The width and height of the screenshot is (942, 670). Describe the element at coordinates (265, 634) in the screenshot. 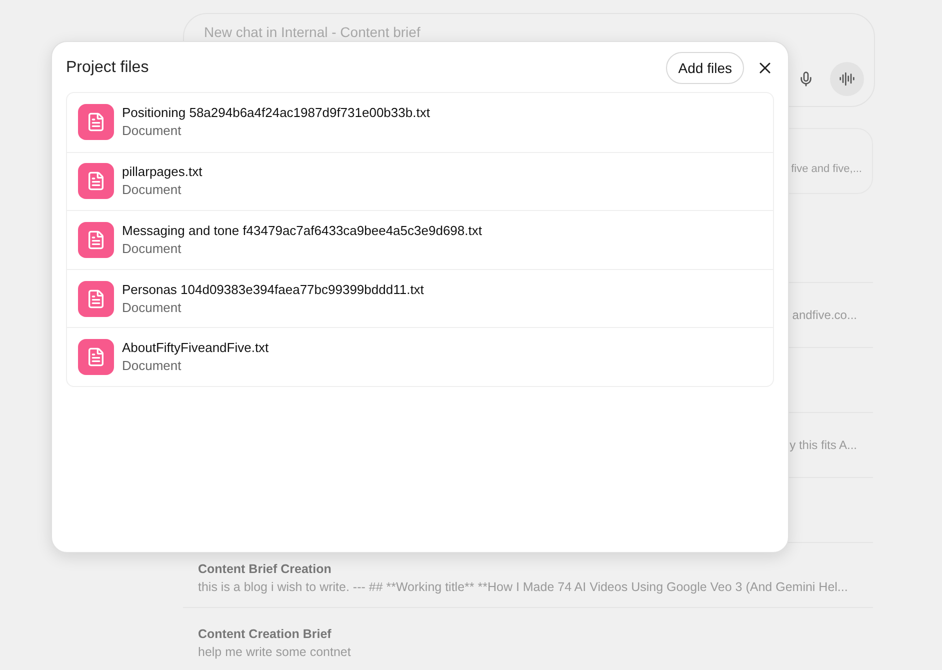

I see `chat-title: Content Creation Brief` at that location.